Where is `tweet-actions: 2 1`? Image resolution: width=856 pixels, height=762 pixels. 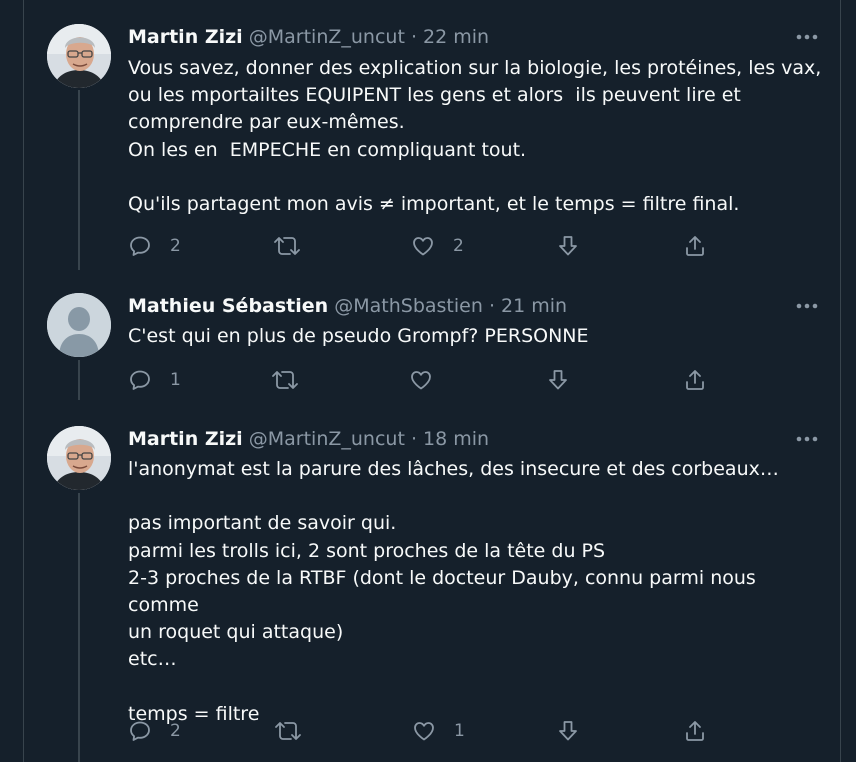
tweet-actions: 2 1 is located at coordinates (423, 731).